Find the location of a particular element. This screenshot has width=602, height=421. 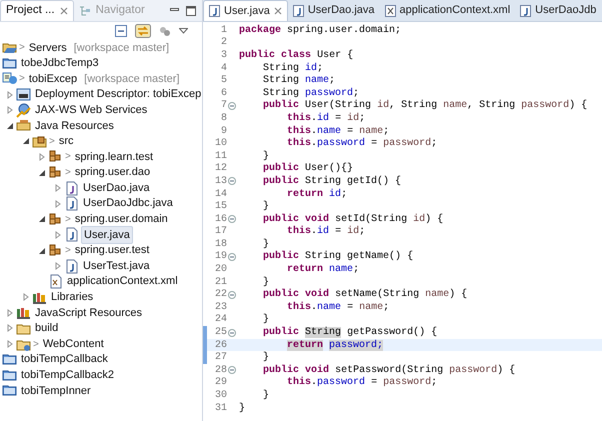

line-number: 9 is located at coordinates (223, 131).